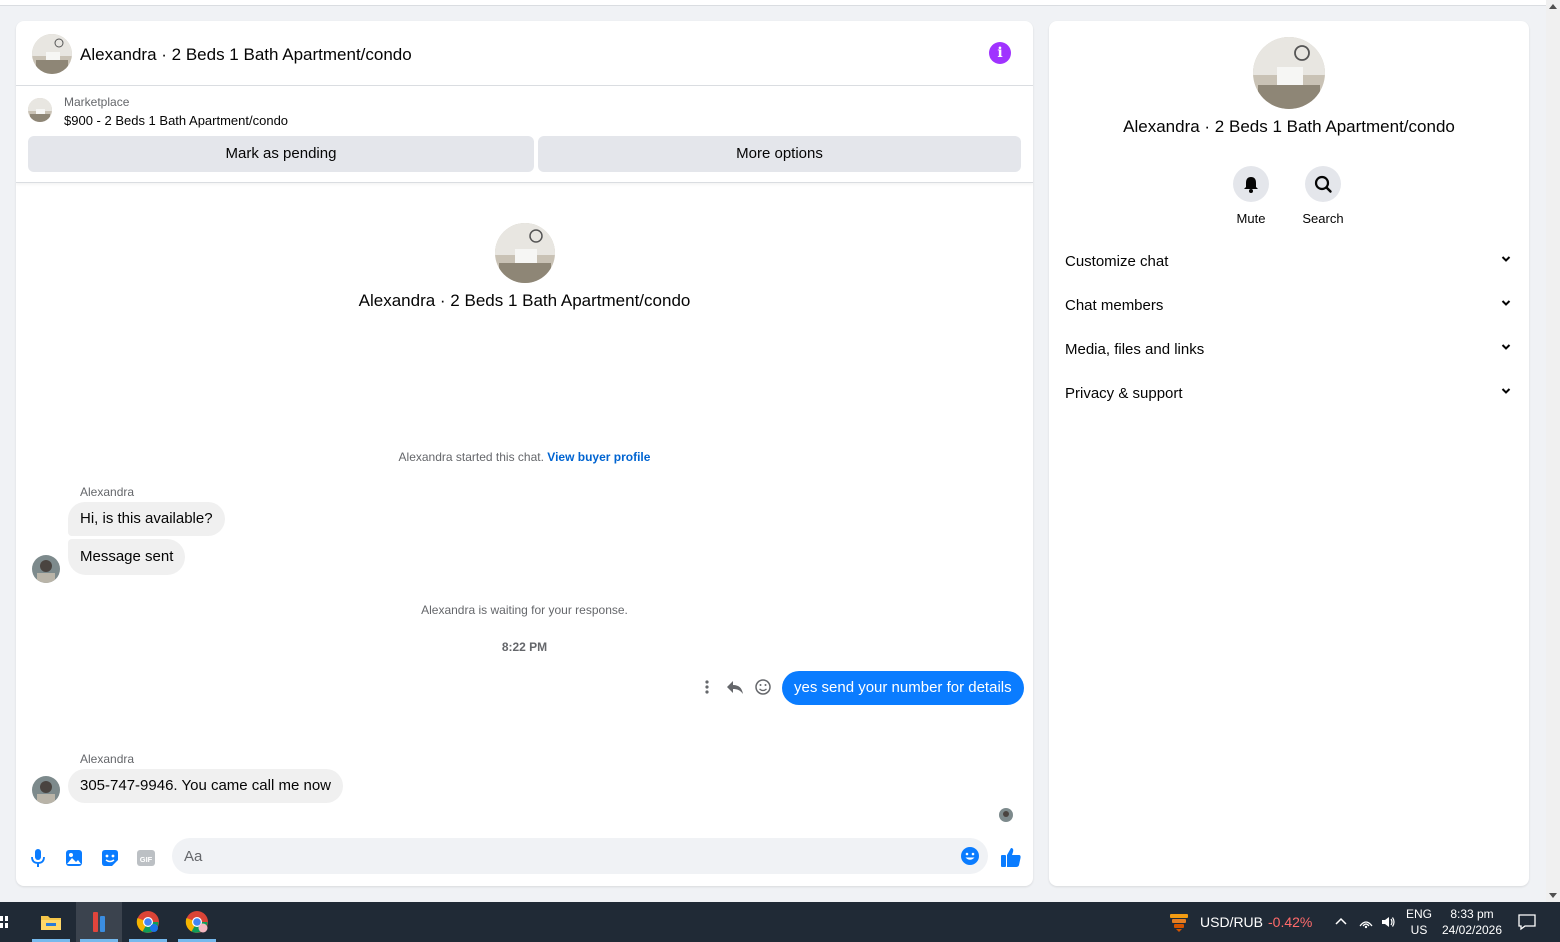 Image resolution: width=1560 pixels, height=942 pixels. What do you see at coordinates (1323, 184) in the screenshot?
I see `search-icon` at bounding box center [1323, 184].